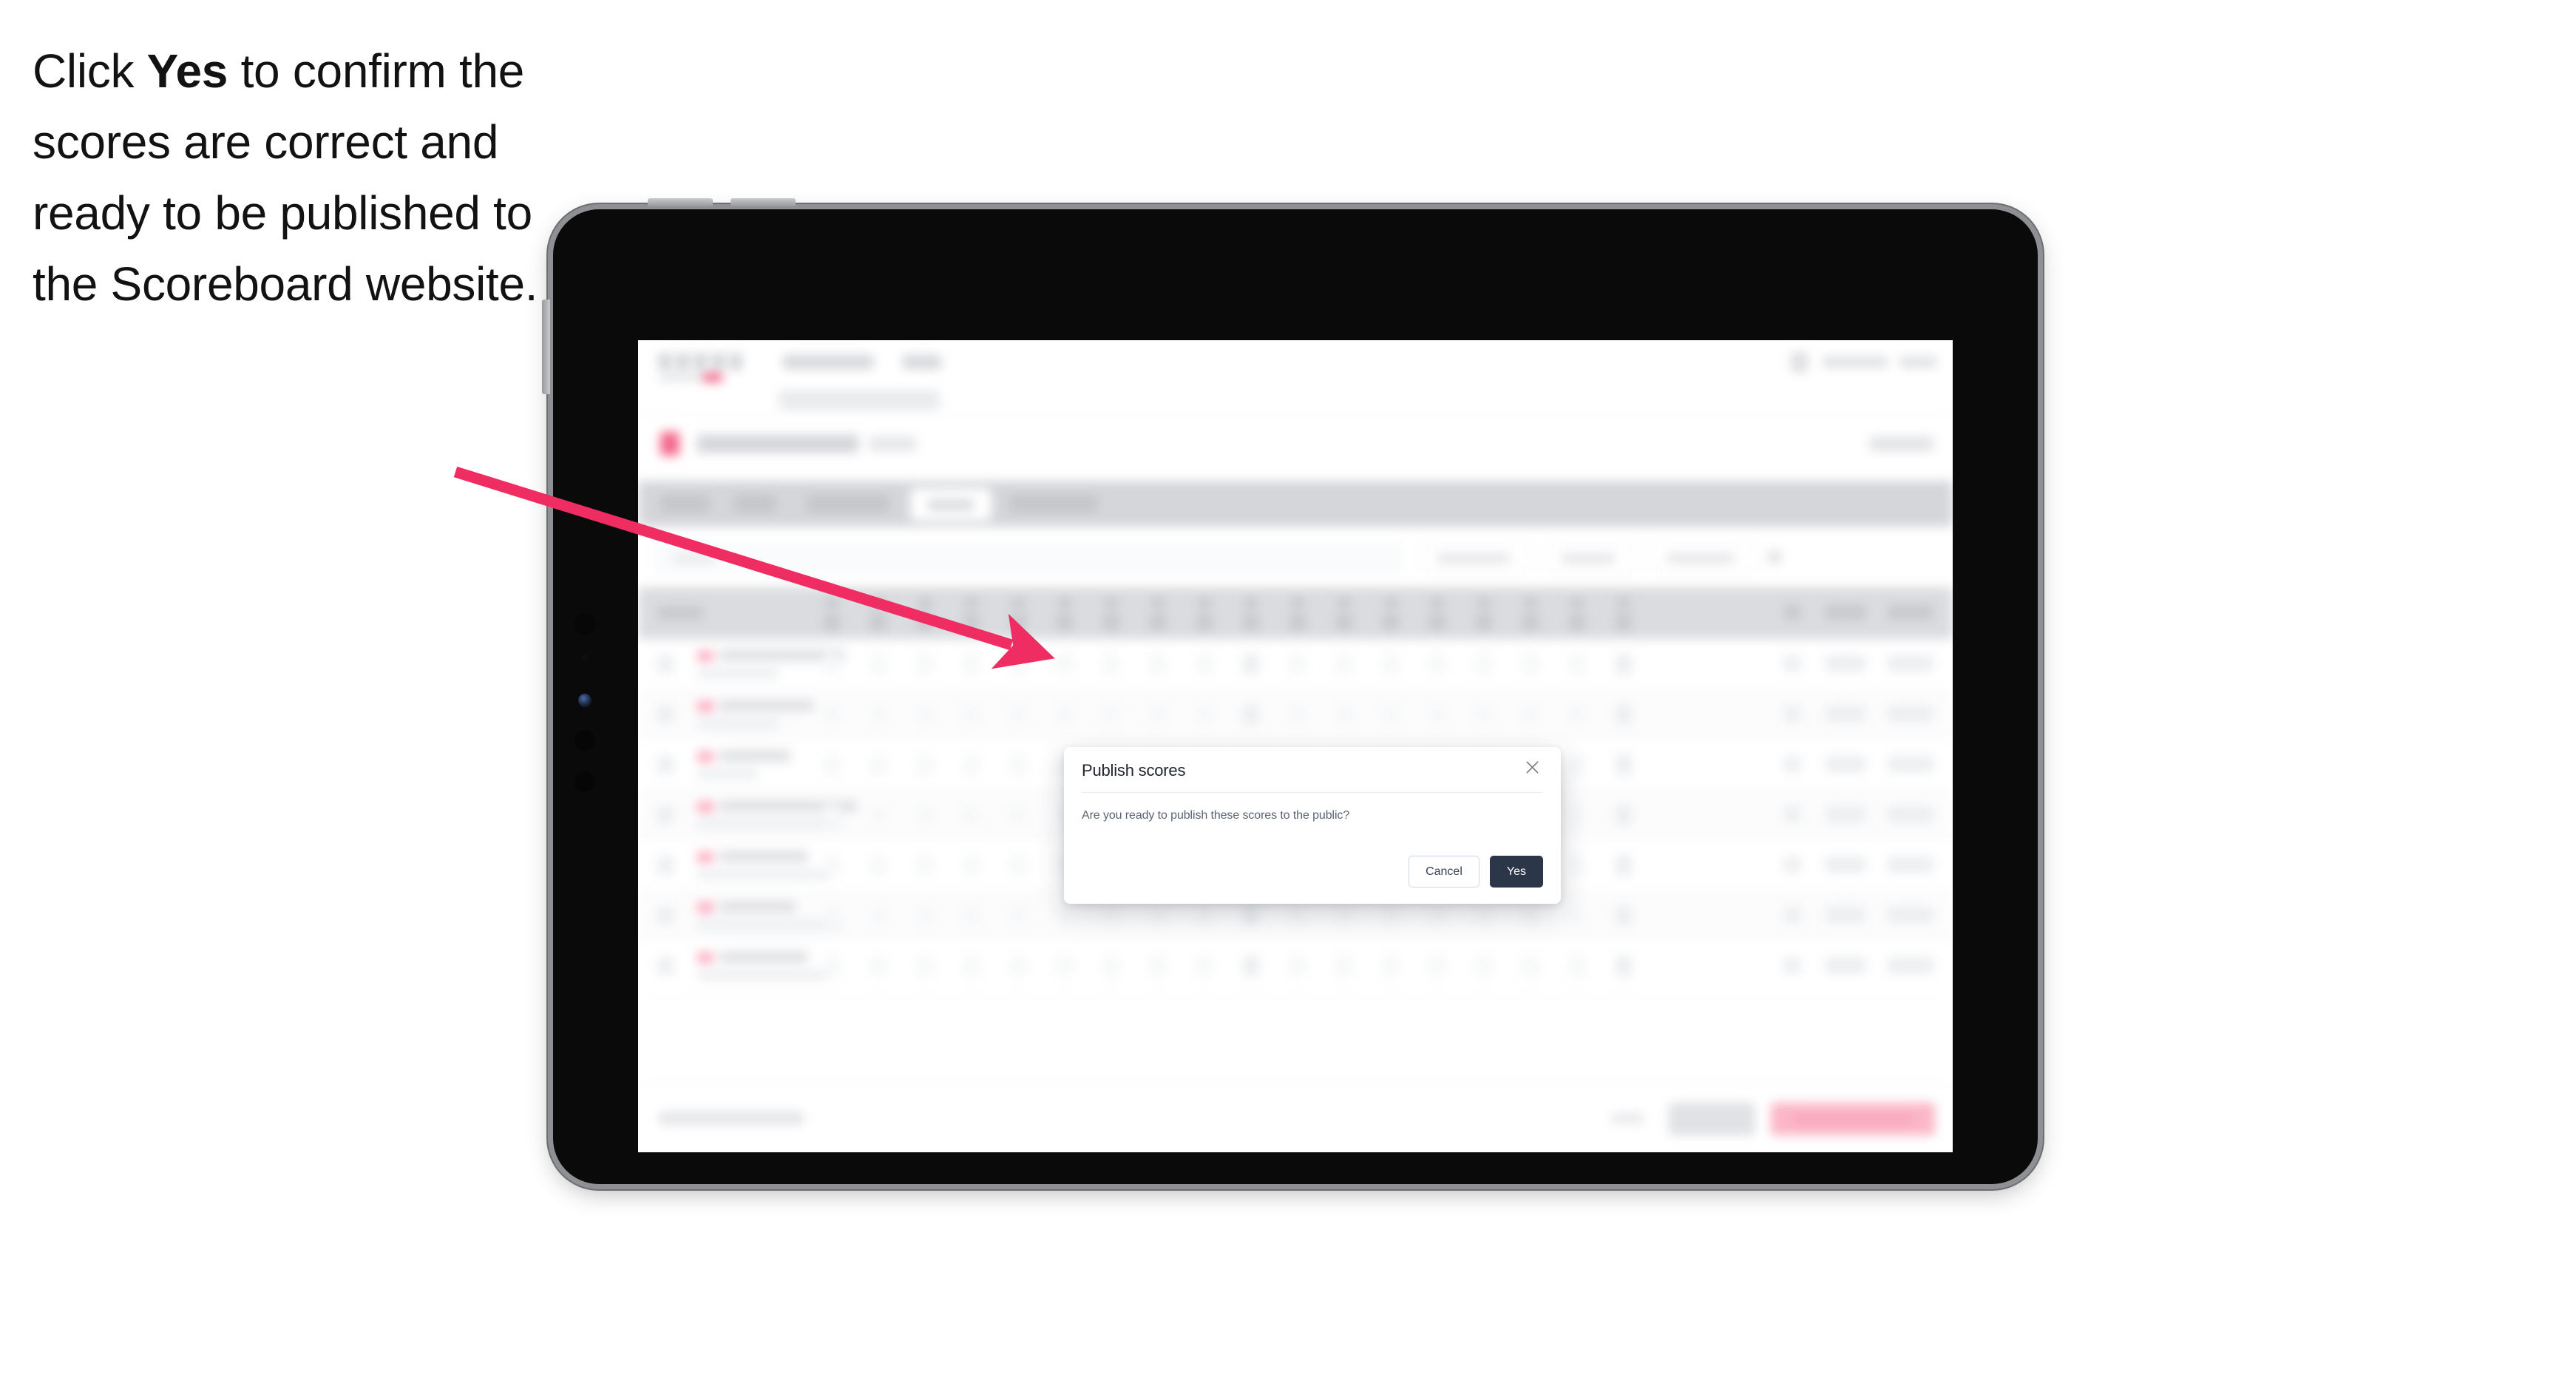 The width and height of the screenshot is (2576, 1386). What do you see at coordinates (584, 740) in the screenshot?
I see `microphone-hole` at bounding box center [584, 740].